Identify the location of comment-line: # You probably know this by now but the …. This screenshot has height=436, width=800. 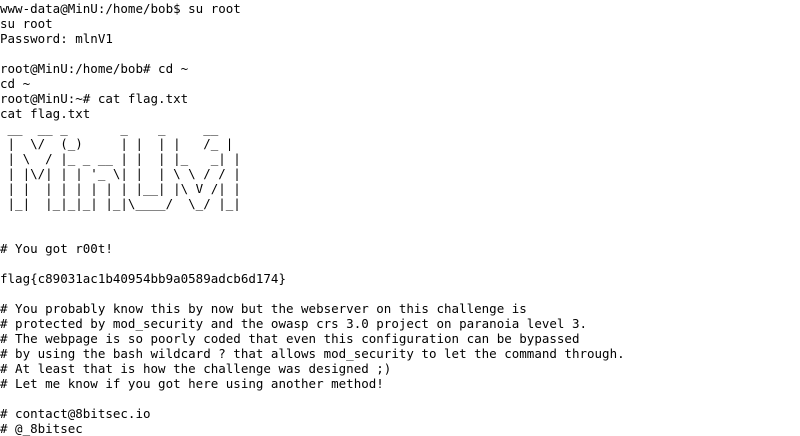
(263, 308).